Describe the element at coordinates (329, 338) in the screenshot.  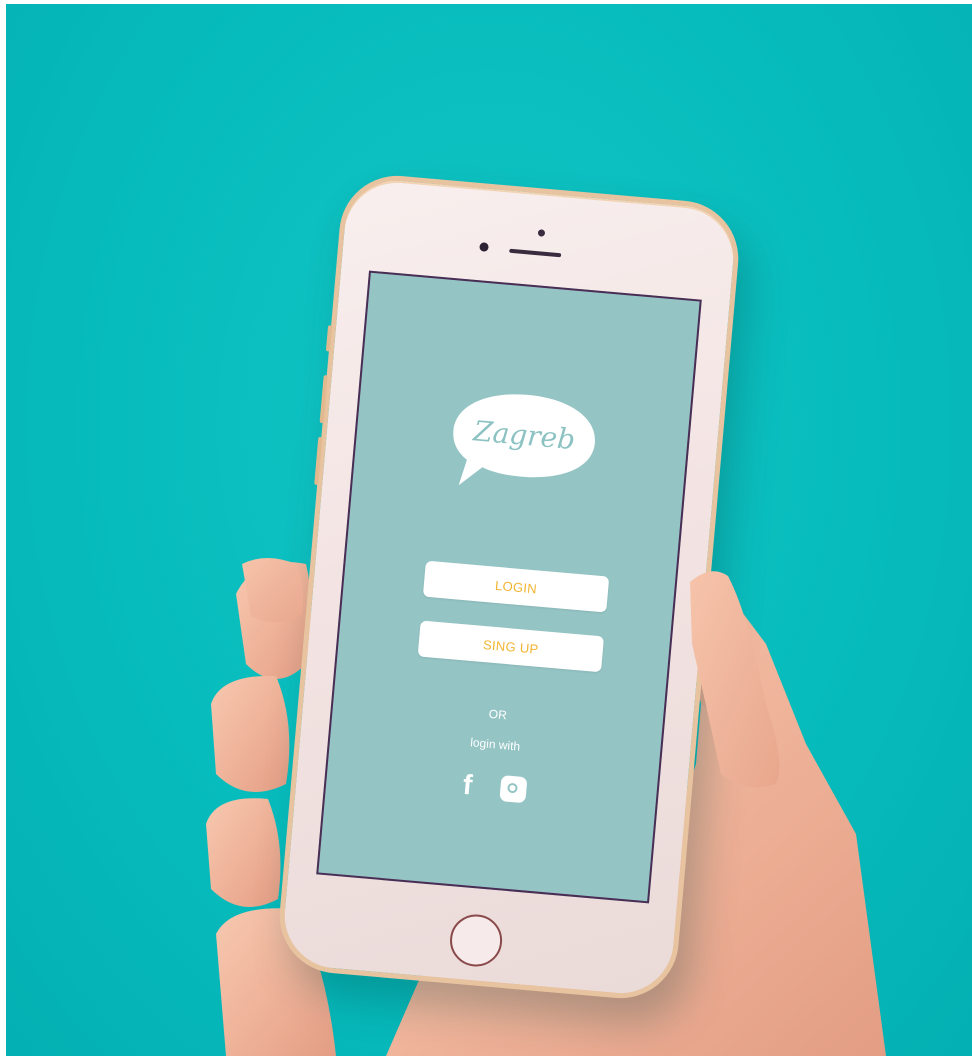
I see `mute-switch` at that location.